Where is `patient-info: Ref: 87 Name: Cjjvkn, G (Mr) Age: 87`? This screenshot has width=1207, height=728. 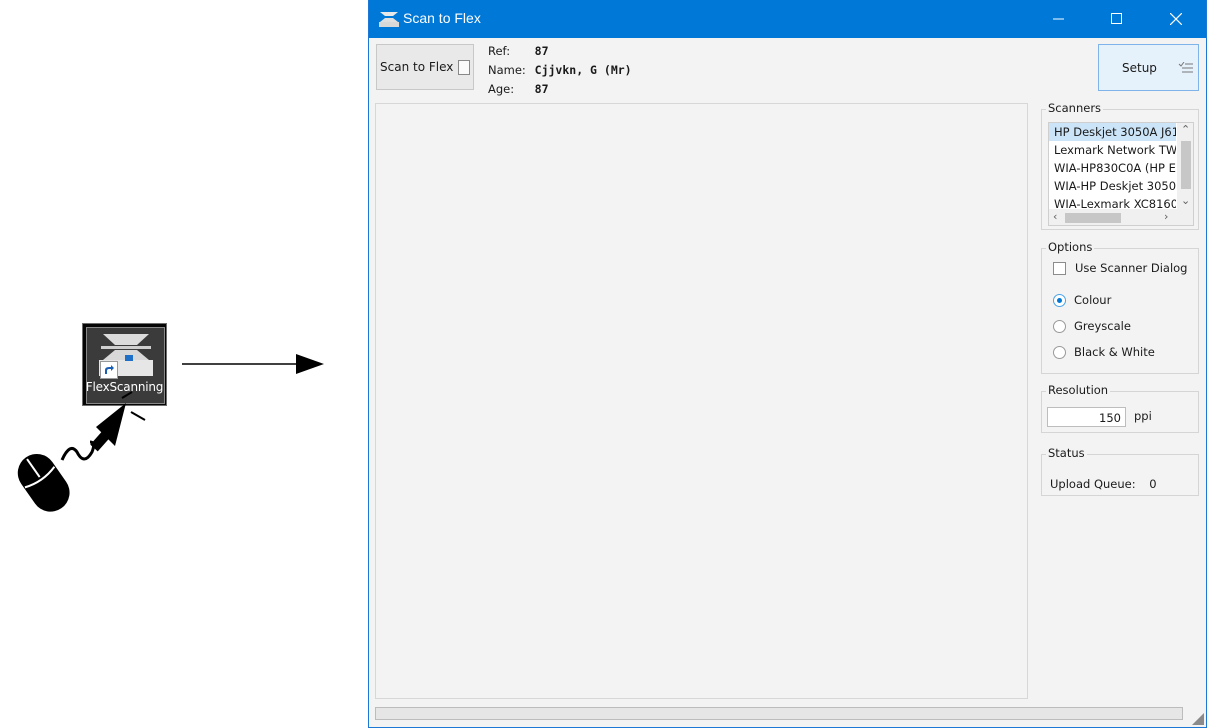
patient-info: Ref: 87 Name: Cjjvkn, G (Mr) Age: 87 is located at coordinates (560, 70).